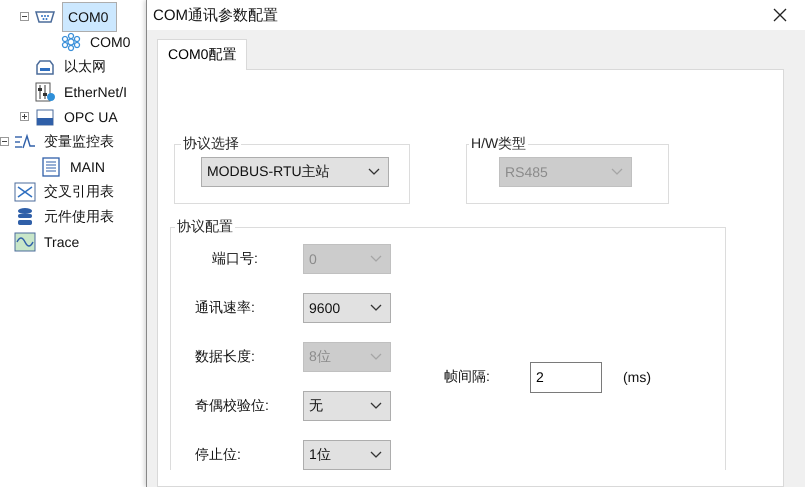 This screenshot has width=805, height=487. I want to click on field-label: 通讯速率:, so click(225, 308).